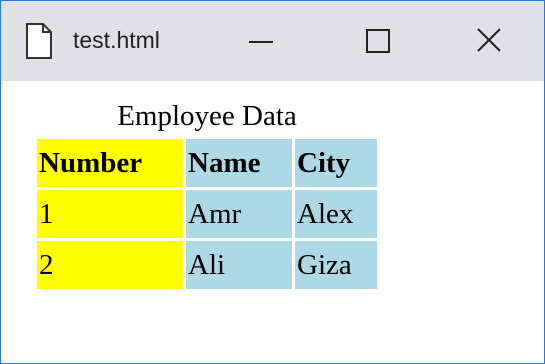 The height and width of the screenshot is (364, 545). What do you see at coordinates (239, 265) in the screenshot?
I see `cell-name: Ali` at bounding box center [239, 265].